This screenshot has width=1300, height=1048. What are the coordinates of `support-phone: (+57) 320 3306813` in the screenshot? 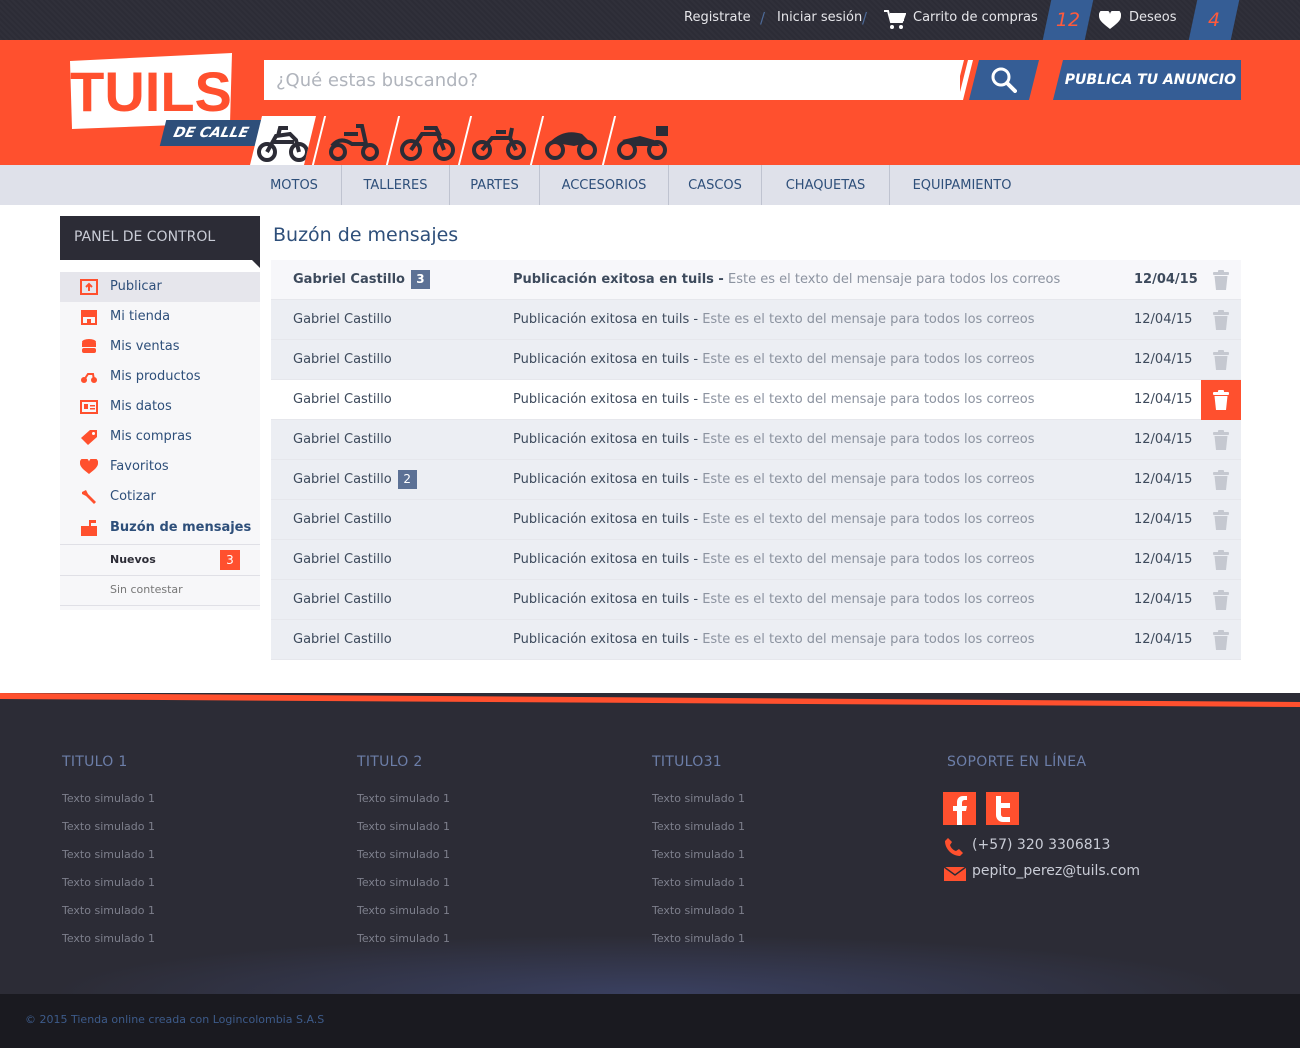 It's located at (1041, 845).